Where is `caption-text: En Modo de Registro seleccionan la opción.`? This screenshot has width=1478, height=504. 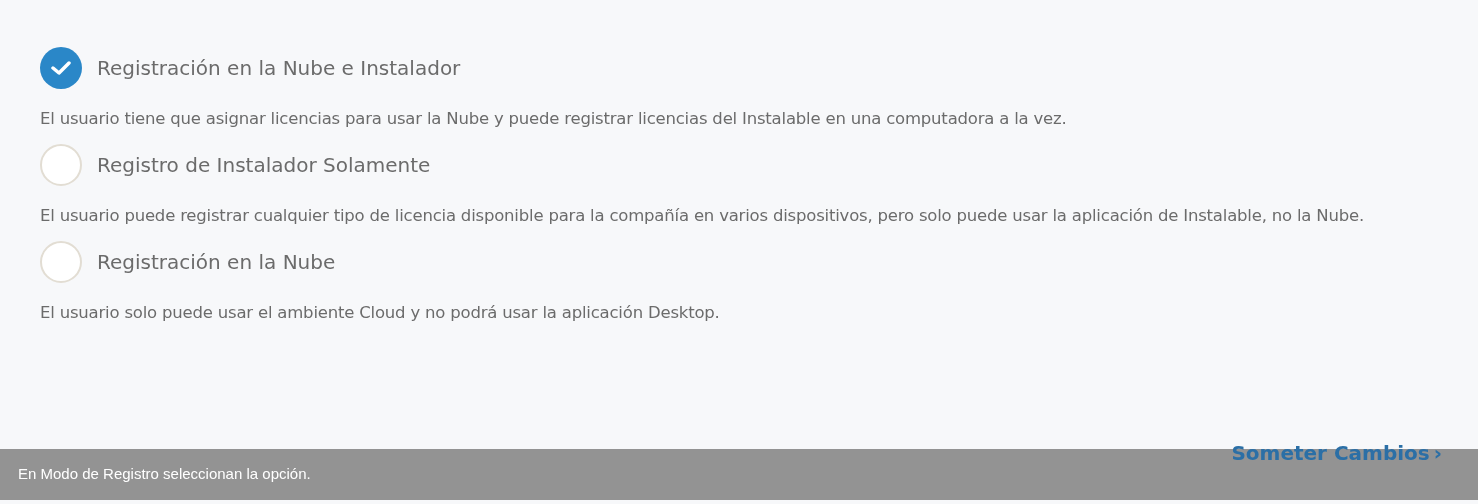
caption-text: En Modo de Registro seleccionan la opción. is located at coordinates (164, 474).